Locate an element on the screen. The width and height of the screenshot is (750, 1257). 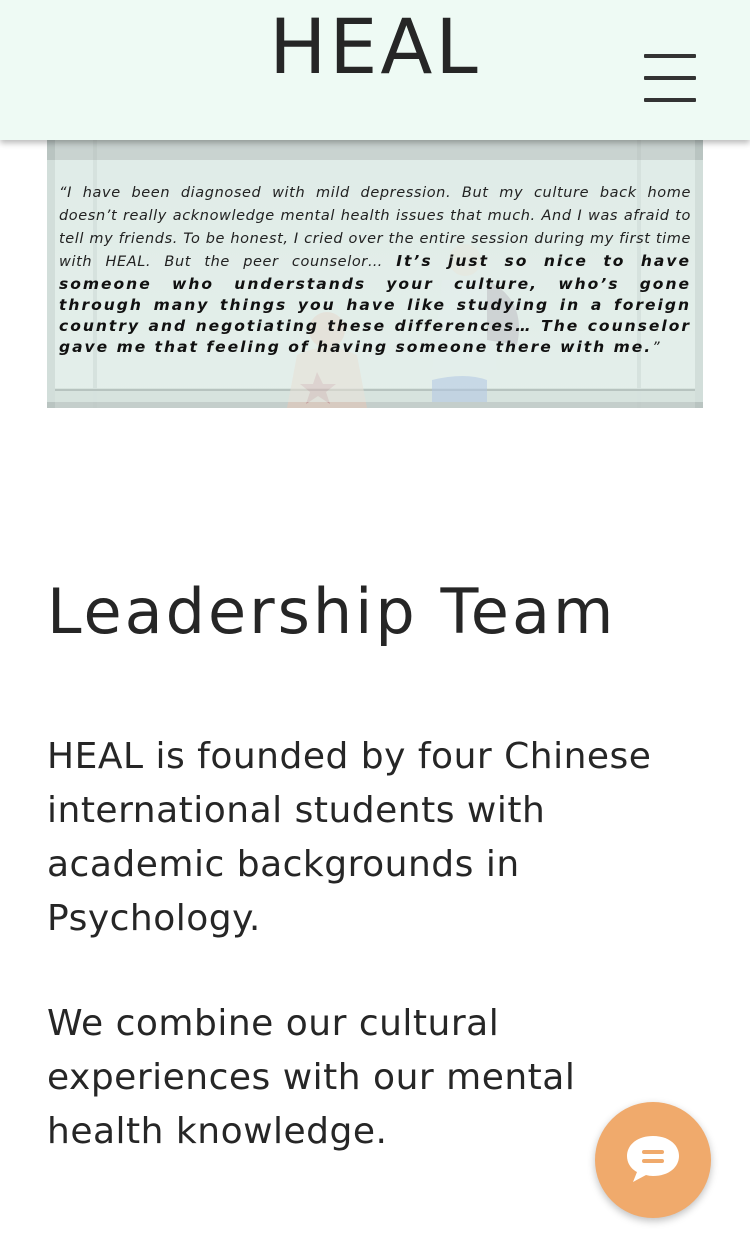
menu-bar-middle is located at coordinates (670, 78).